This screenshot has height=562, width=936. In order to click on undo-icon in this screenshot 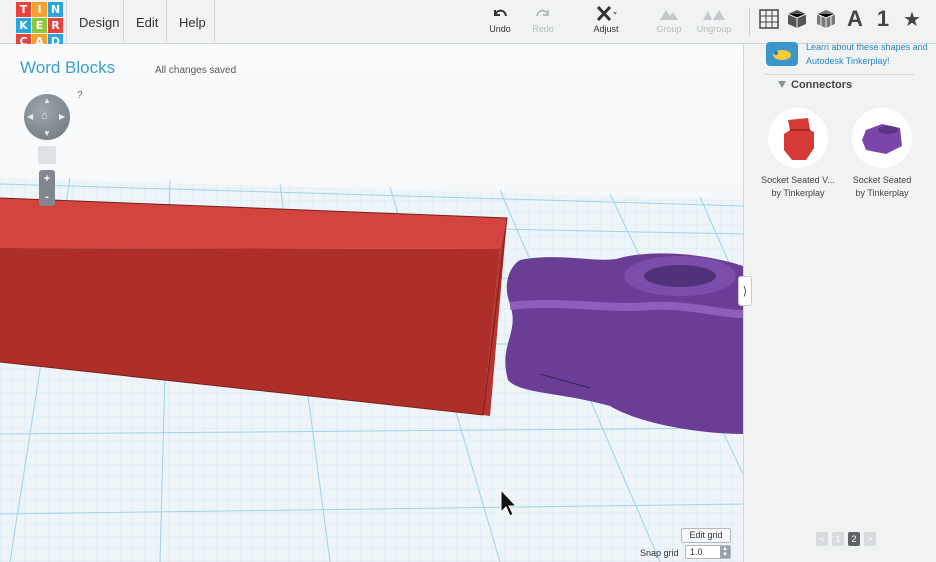, I will do `click(500, 13)`.